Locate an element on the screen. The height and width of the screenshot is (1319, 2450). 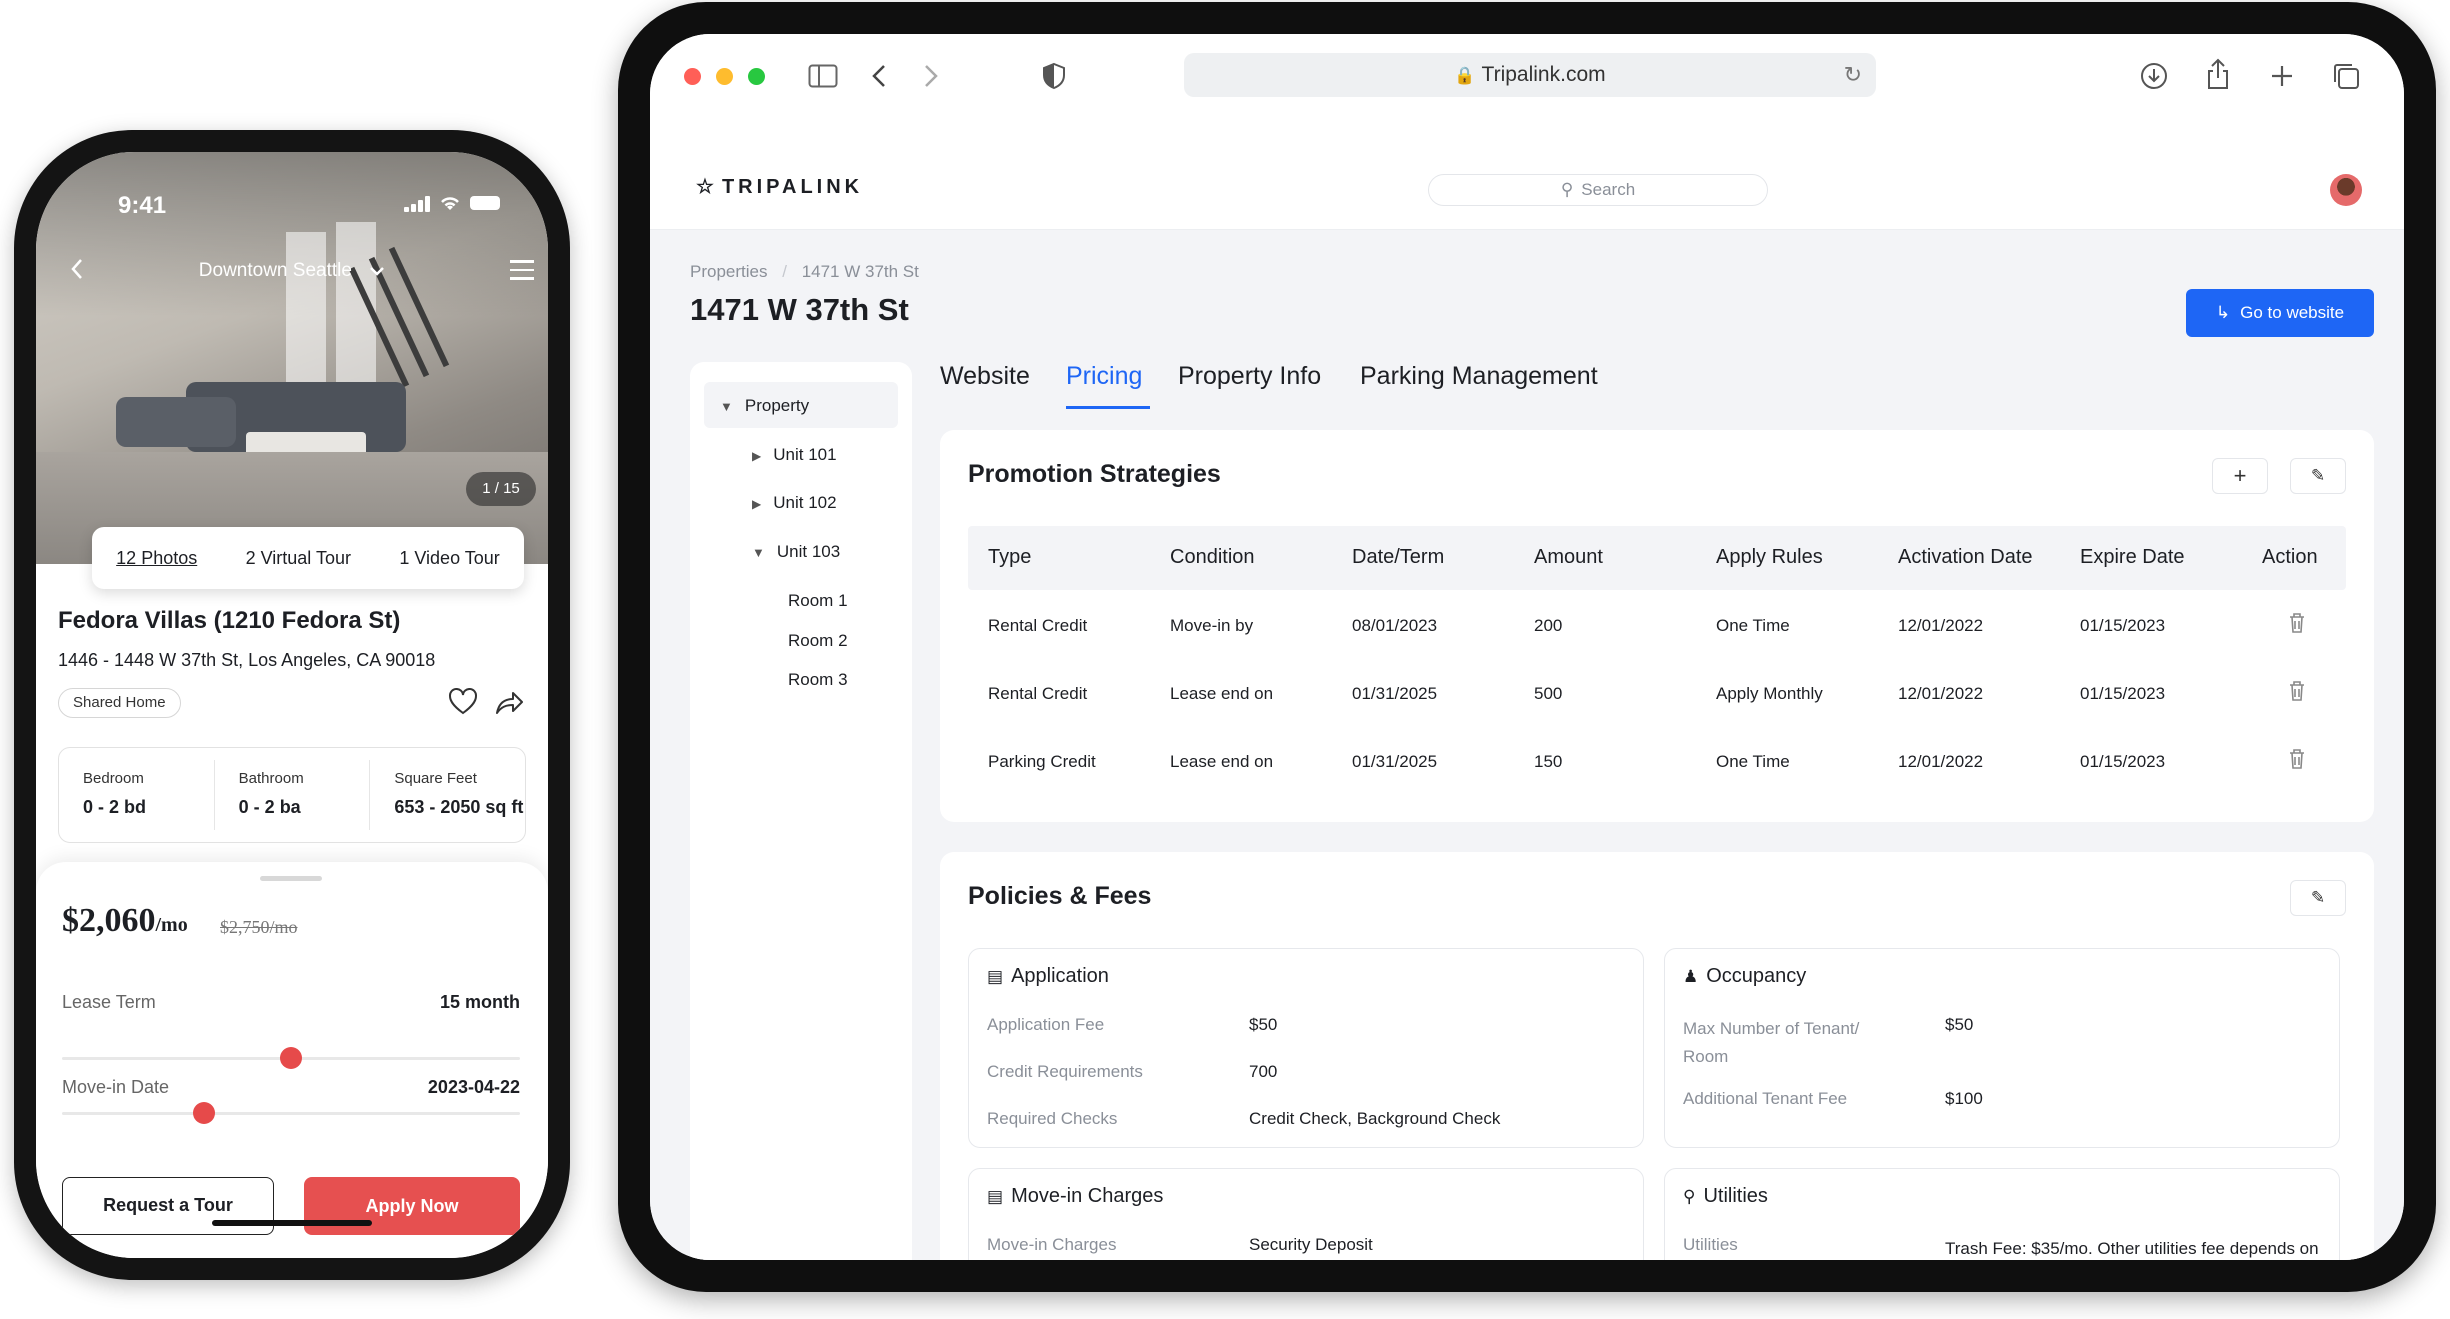
photos-link: 12 Photos is located at coordinates (156, 558).